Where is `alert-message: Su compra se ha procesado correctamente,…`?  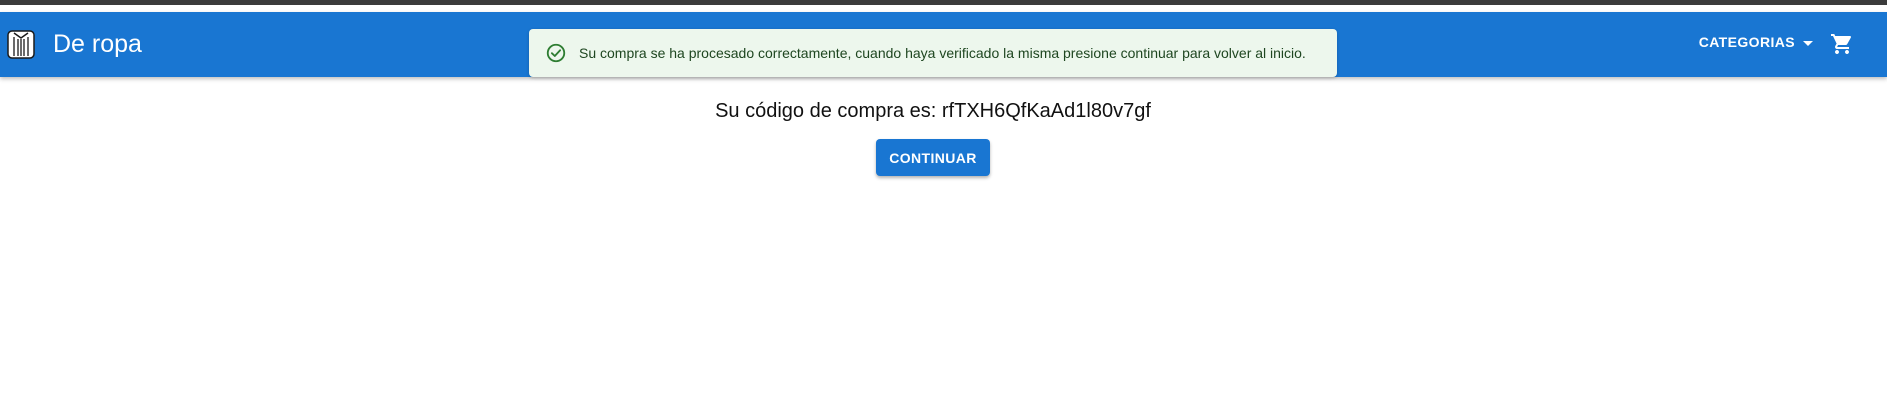 alert-message: Su compra se ha procesado correctamente,… is located at coordinates (942, 53).